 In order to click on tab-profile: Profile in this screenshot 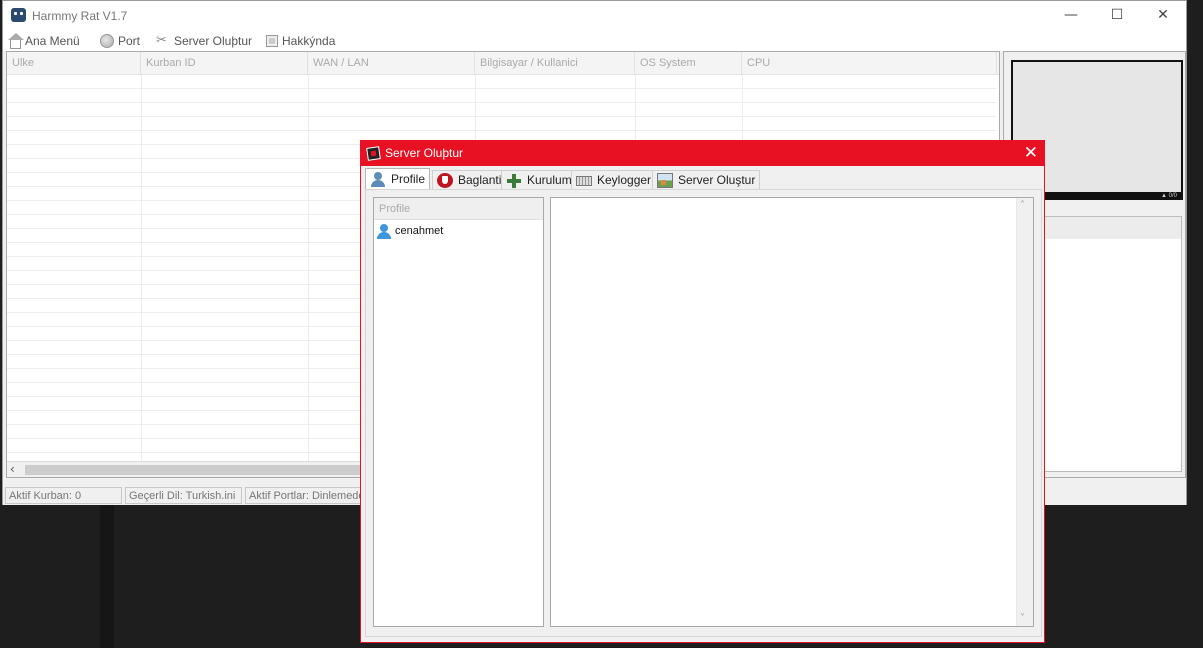, I will do `click(398, 178)`.